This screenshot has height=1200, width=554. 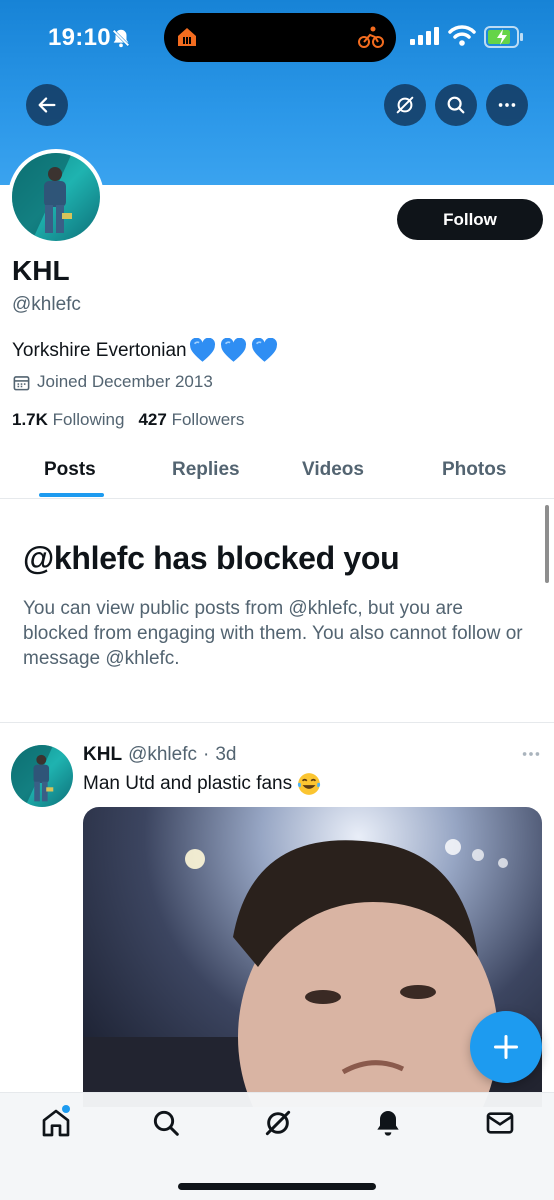 I want to click on status-bar: 19:10, so click(x=277, y=38).